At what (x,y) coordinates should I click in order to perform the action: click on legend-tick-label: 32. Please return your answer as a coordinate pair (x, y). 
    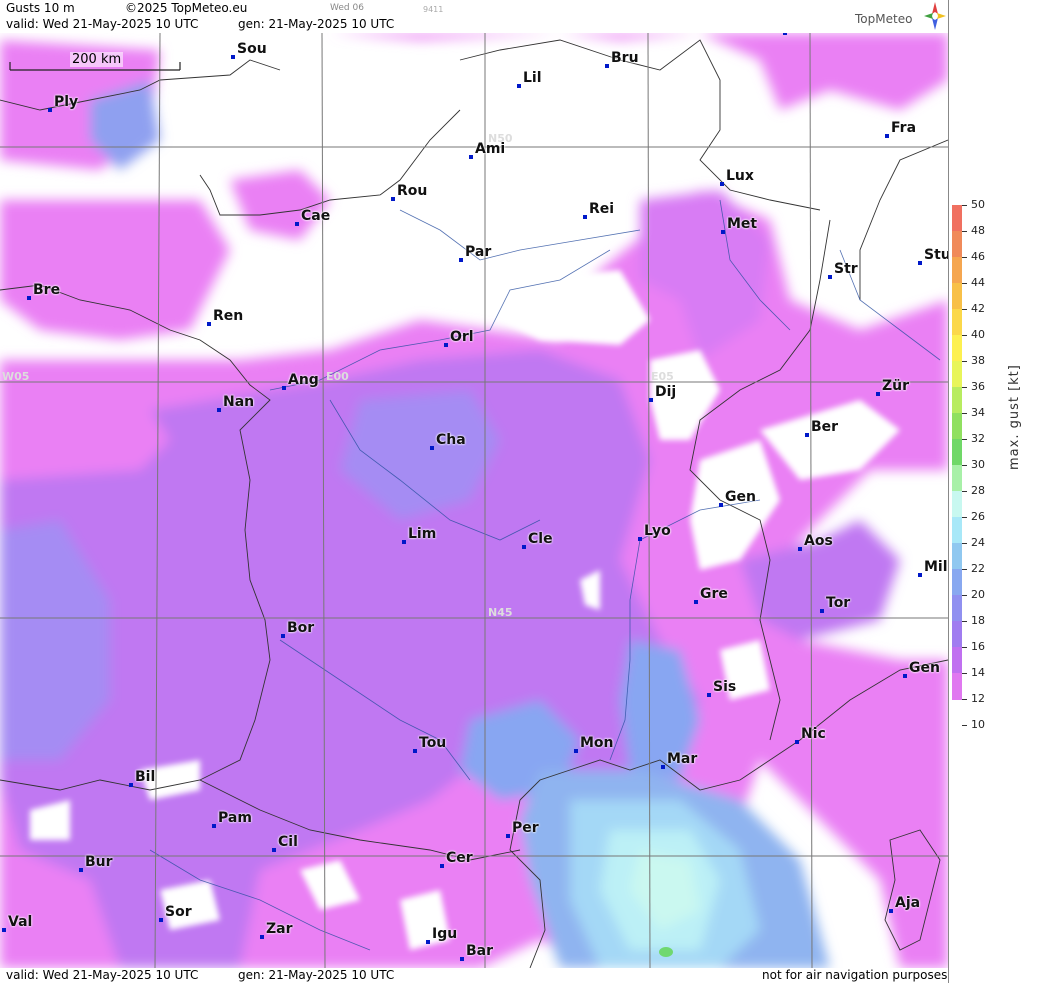
    Looking at the image, I should click on (978, 438).